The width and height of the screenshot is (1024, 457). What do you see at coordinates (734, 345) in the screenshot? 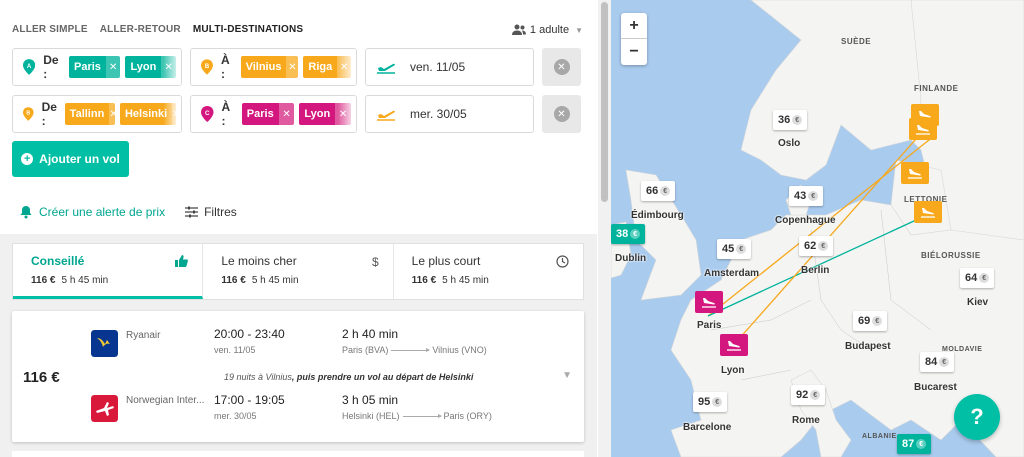
I see `destination-marker-lyon` at bounding box center [734, 345].